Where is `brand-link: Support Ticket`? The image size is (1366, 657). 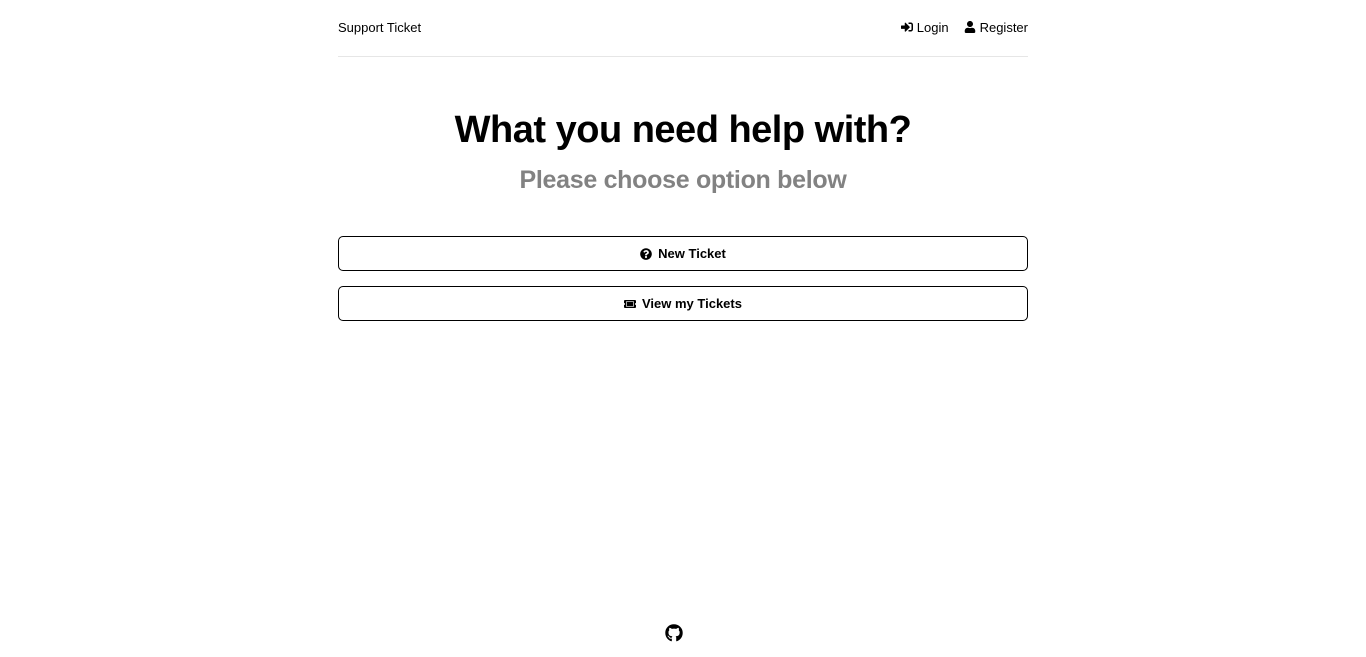 brand-link: Support Ticket is located at coordinates (379, 27).